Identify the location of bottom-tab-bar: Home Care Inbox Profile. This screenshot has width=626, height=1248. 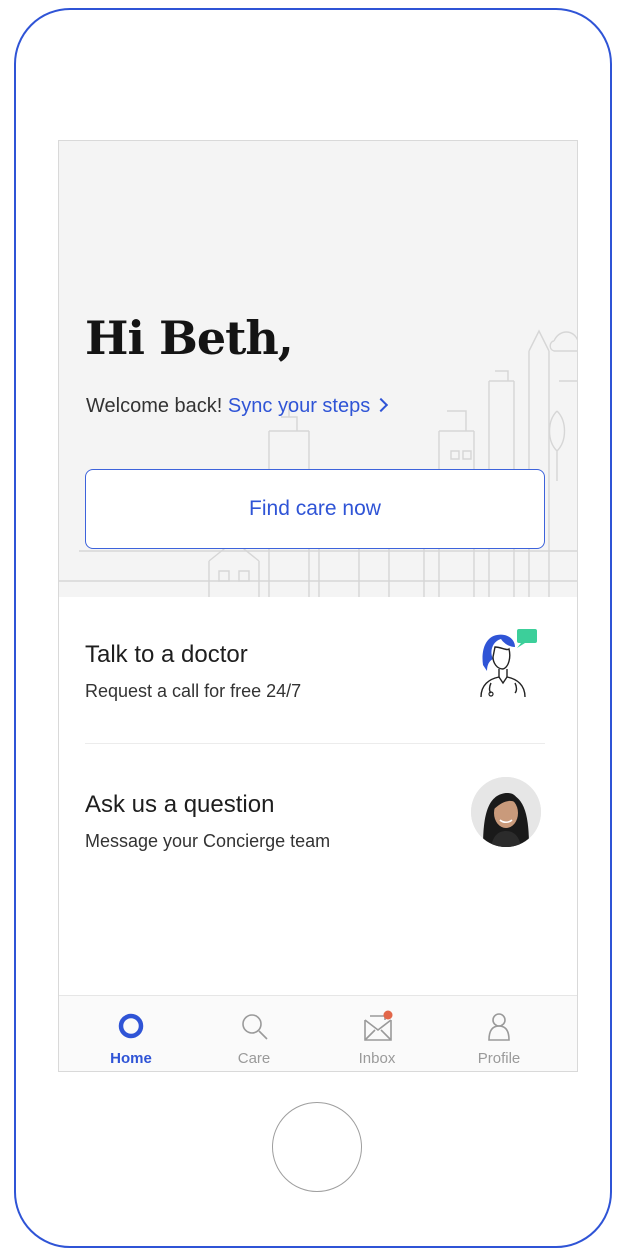
(318, 1033).